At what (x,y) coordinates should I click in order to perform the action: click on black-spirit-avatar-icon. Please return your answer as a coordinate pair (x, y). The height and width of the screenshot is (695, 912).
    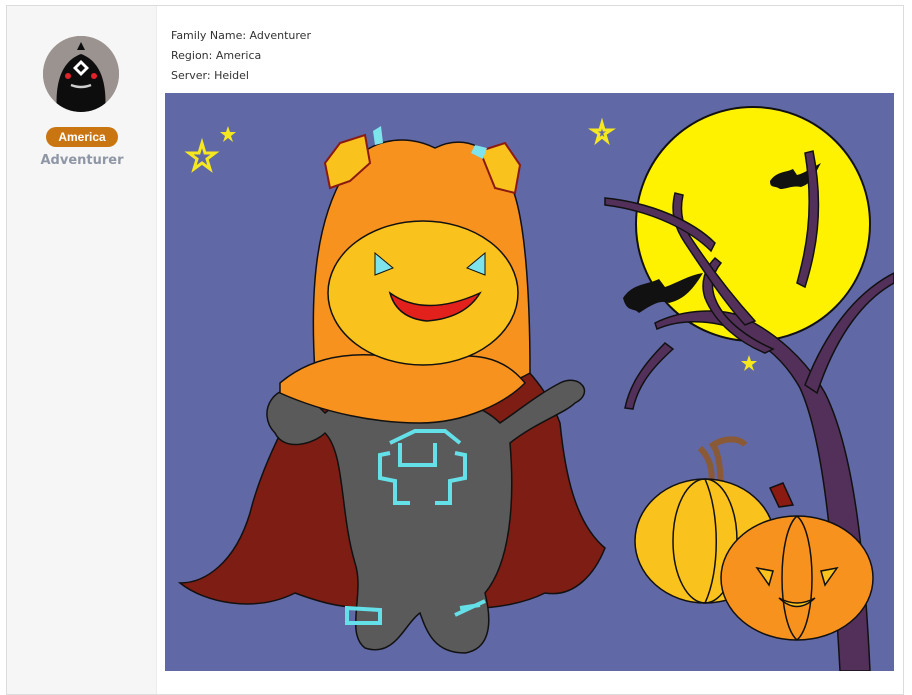
    Looking at the image, I should click on (81, 74).